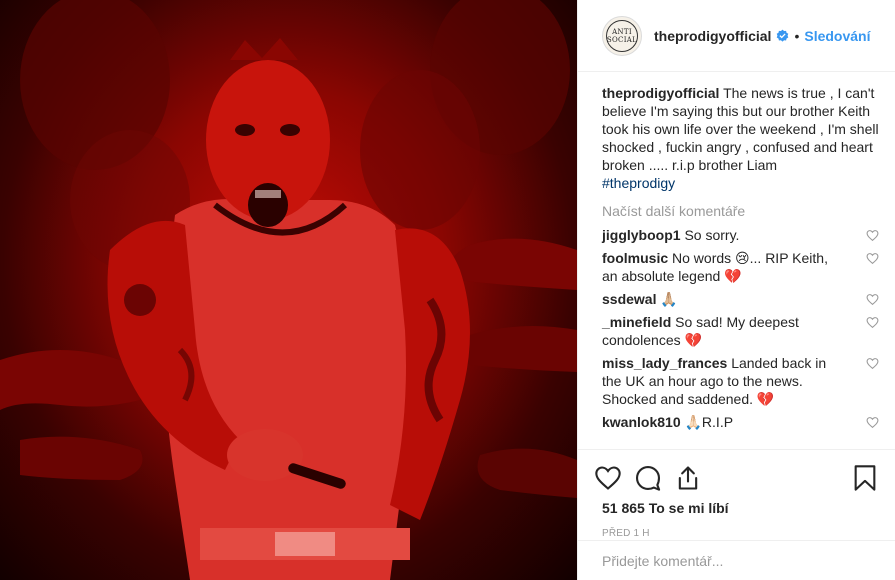  I want to click on caption-hashtag: #theprodigy, so click(638, 183).